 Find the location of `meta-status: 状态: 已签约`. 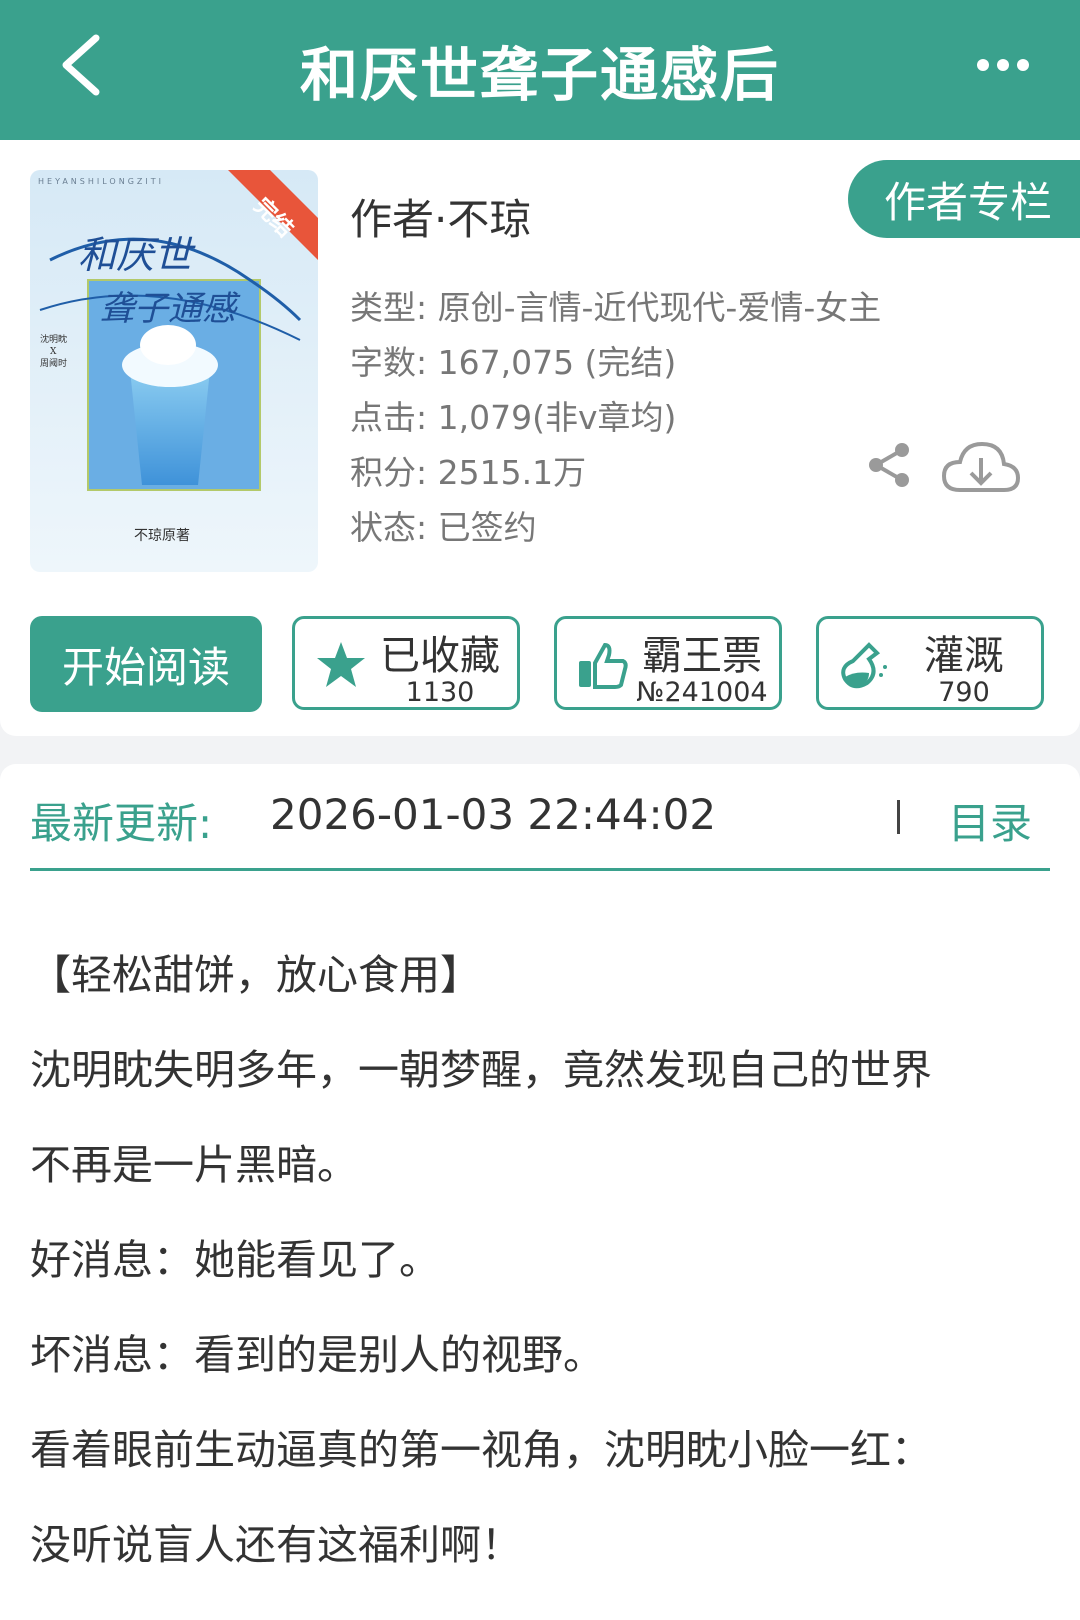

meta-status: 状态: 已签约 is located at coordinates (443, 527).